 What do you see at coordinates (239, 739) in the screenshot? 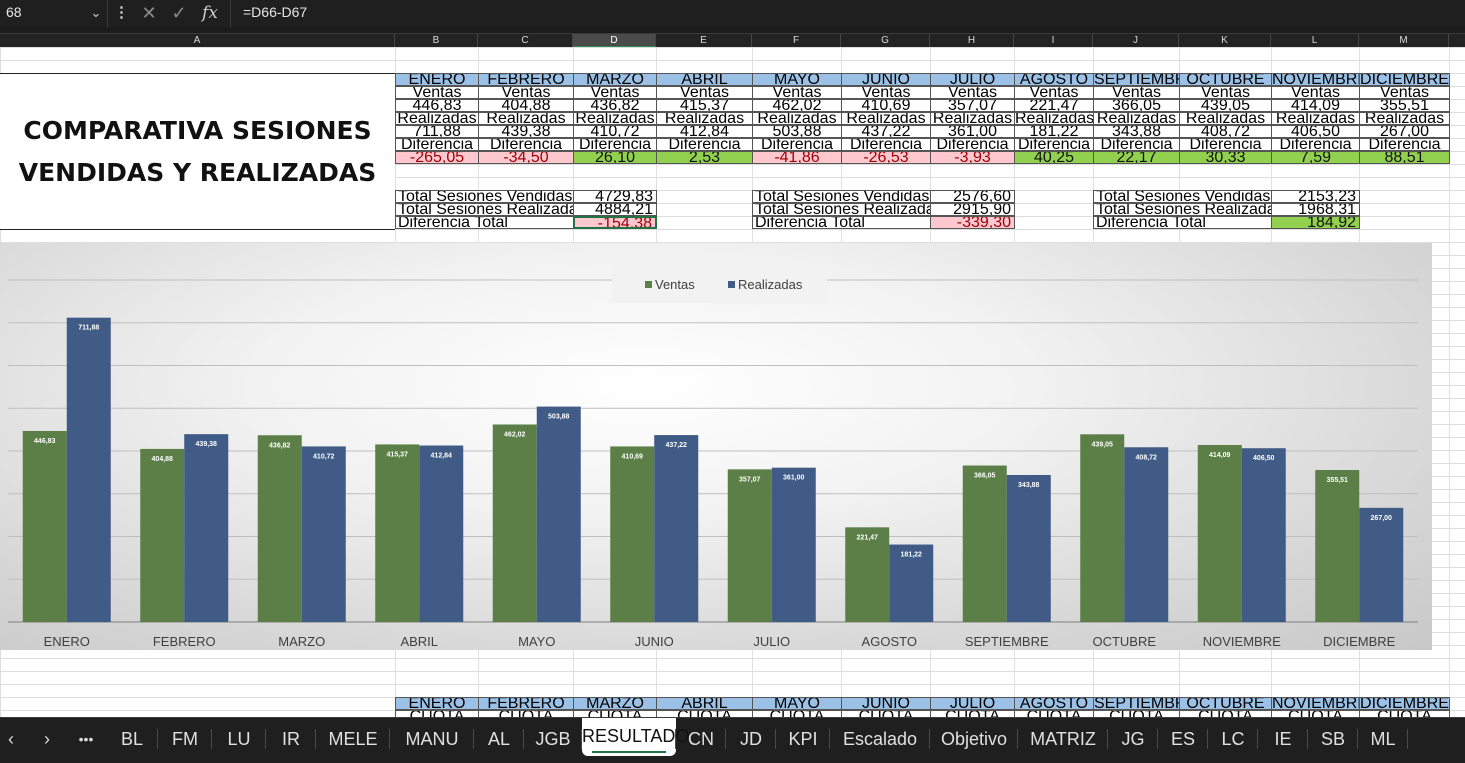
I see `sheet-tab-lu: LU` at bounding box center [239, 739].